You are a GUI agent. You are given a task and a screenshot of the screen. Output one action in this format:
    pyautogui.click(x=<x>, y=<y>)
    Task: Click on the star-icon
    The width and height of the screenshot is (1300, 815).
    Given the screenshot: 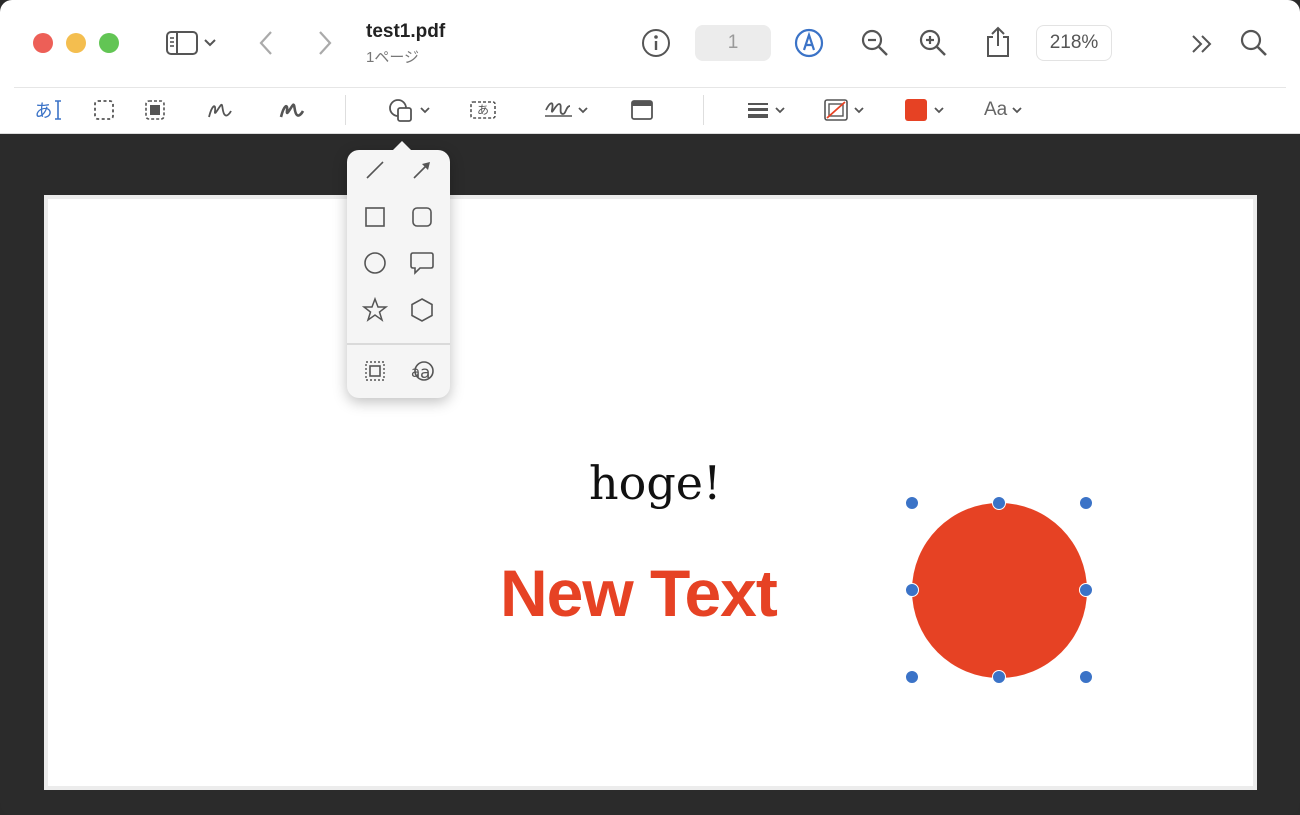 What is the action you would take?
    pyautogui.click(x=375, y=312)
    